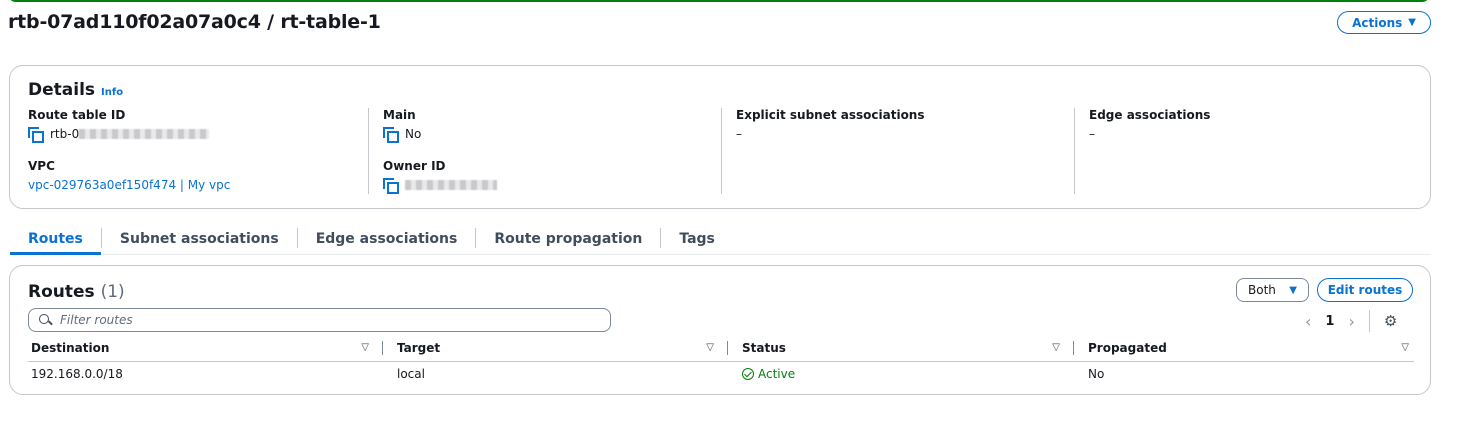 The image size is (1461, 428). I want to click on tab-route-propagation: Route propagation, so click(569, 238).